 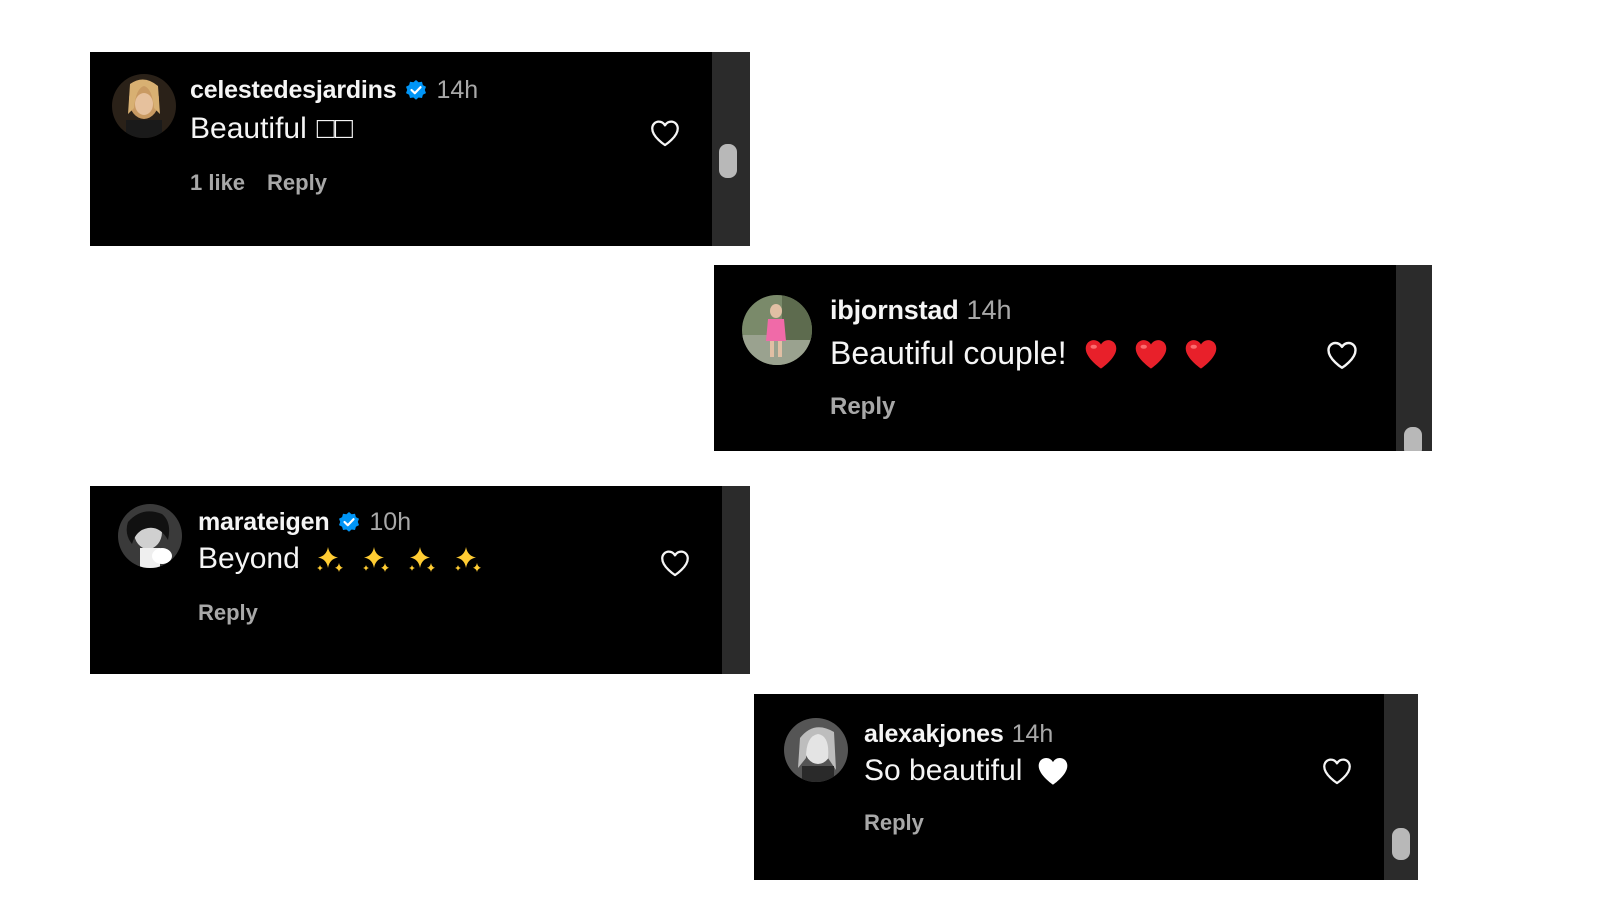 I want to click on username: ibjornstad, so click(x=894, y=310).